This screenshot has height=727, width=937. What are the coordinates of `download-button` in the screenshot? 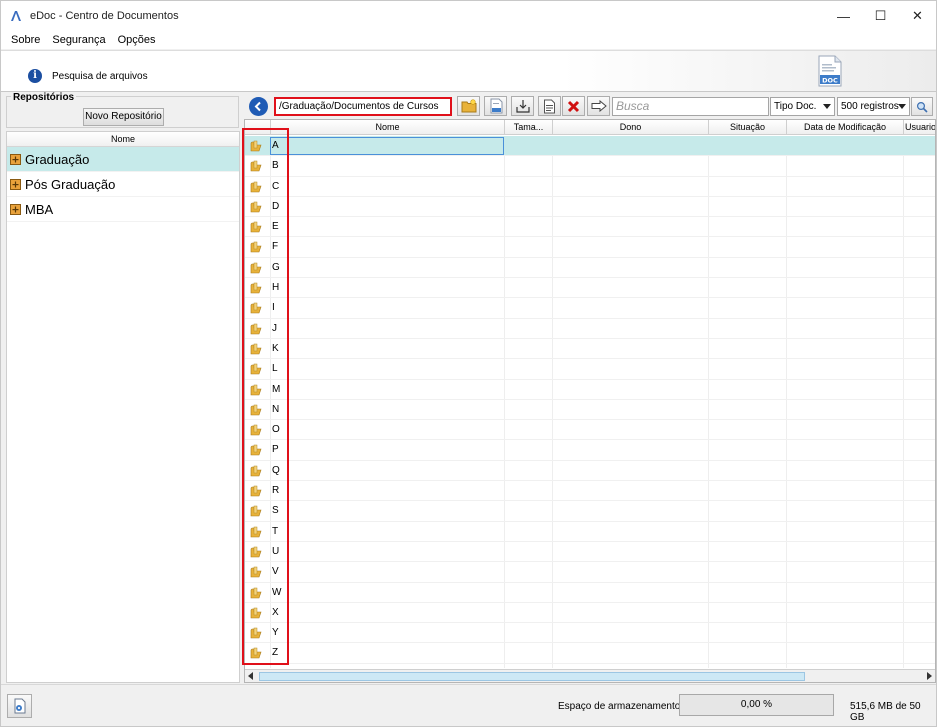 It's located at (522, 106).